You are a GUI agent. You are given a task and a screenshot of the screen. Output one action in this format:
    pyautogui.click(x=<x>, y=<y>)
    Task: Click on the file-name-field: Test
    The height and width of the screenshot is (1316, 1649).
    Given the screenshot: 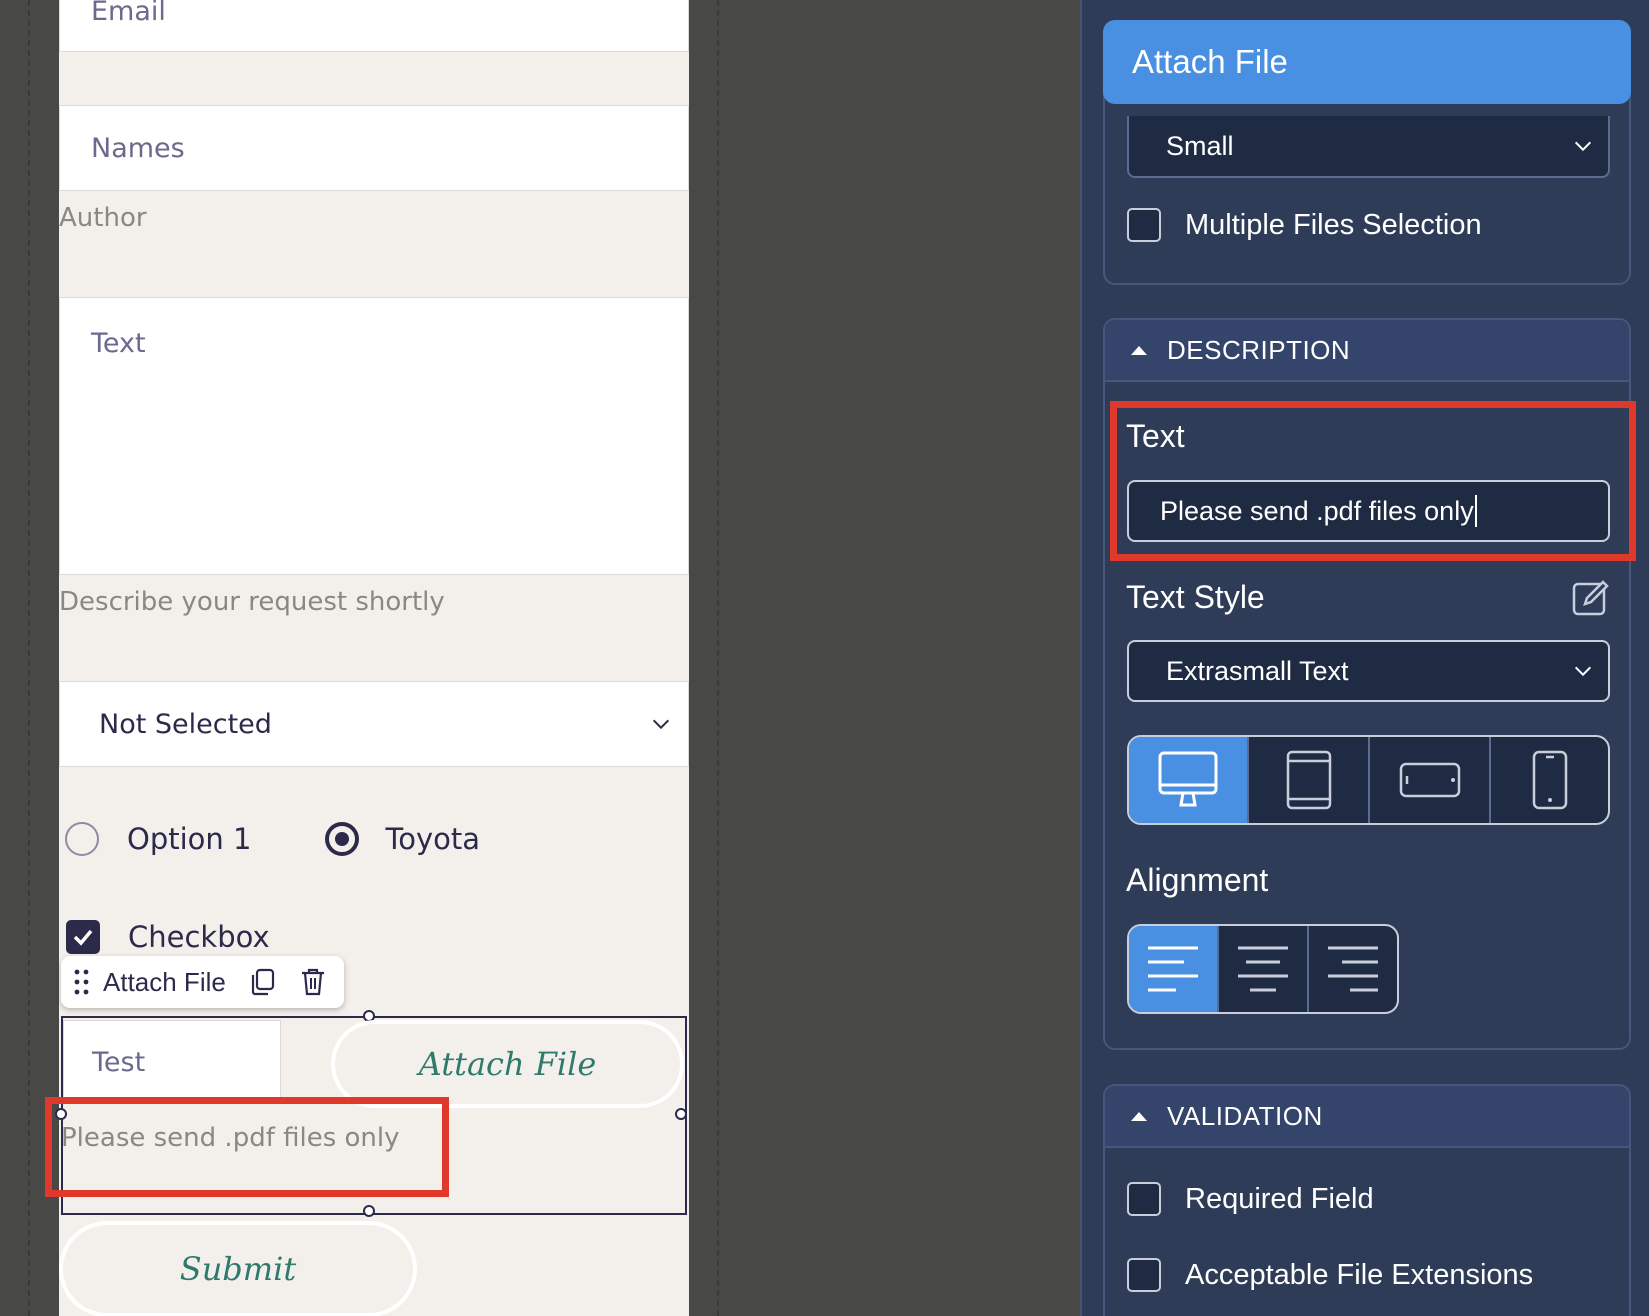 What is the action you would take?
    pyautogui.click(x=172, y=1062)
    